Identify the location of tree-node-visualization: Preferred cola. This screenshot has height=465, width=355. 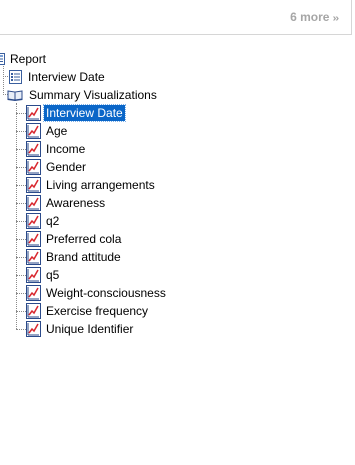
(116, 239).